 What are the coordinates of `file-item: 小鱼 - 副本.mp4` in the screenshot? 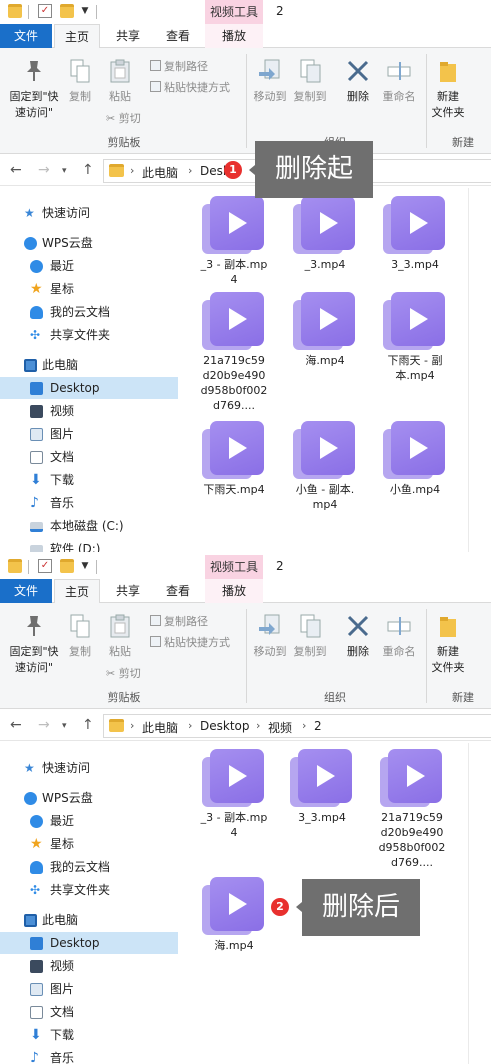 It's located at (325, 466).